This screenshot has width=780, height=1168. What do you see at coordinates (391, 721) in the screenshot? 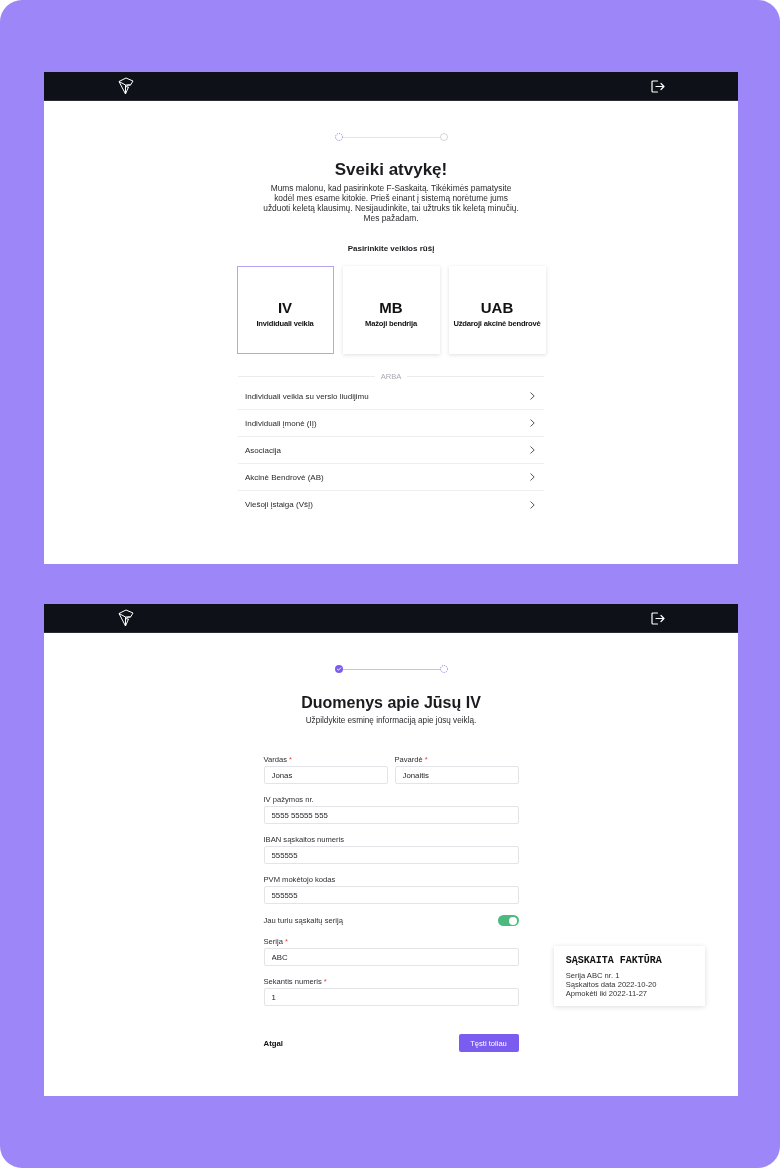
I see `subtitle-text: Užpildykite esminę informaciją apie jūsų veiklą.` at bounding box center [391, 721].